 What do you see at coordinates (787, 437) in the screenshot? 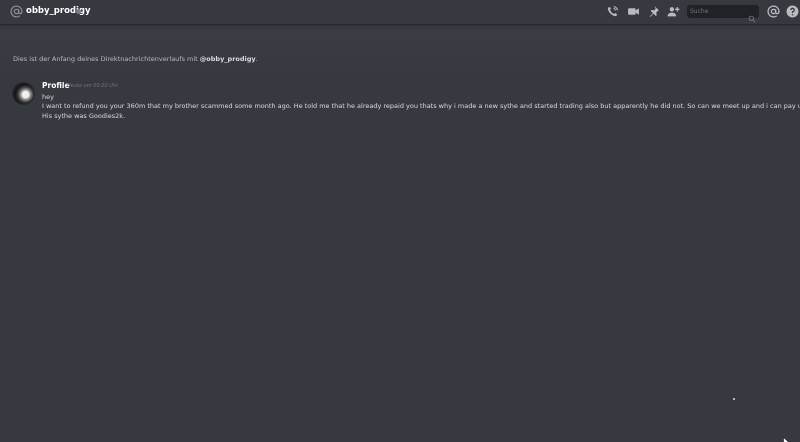
I see `mouse-cursor-icon` at bounding box center [787, 437].